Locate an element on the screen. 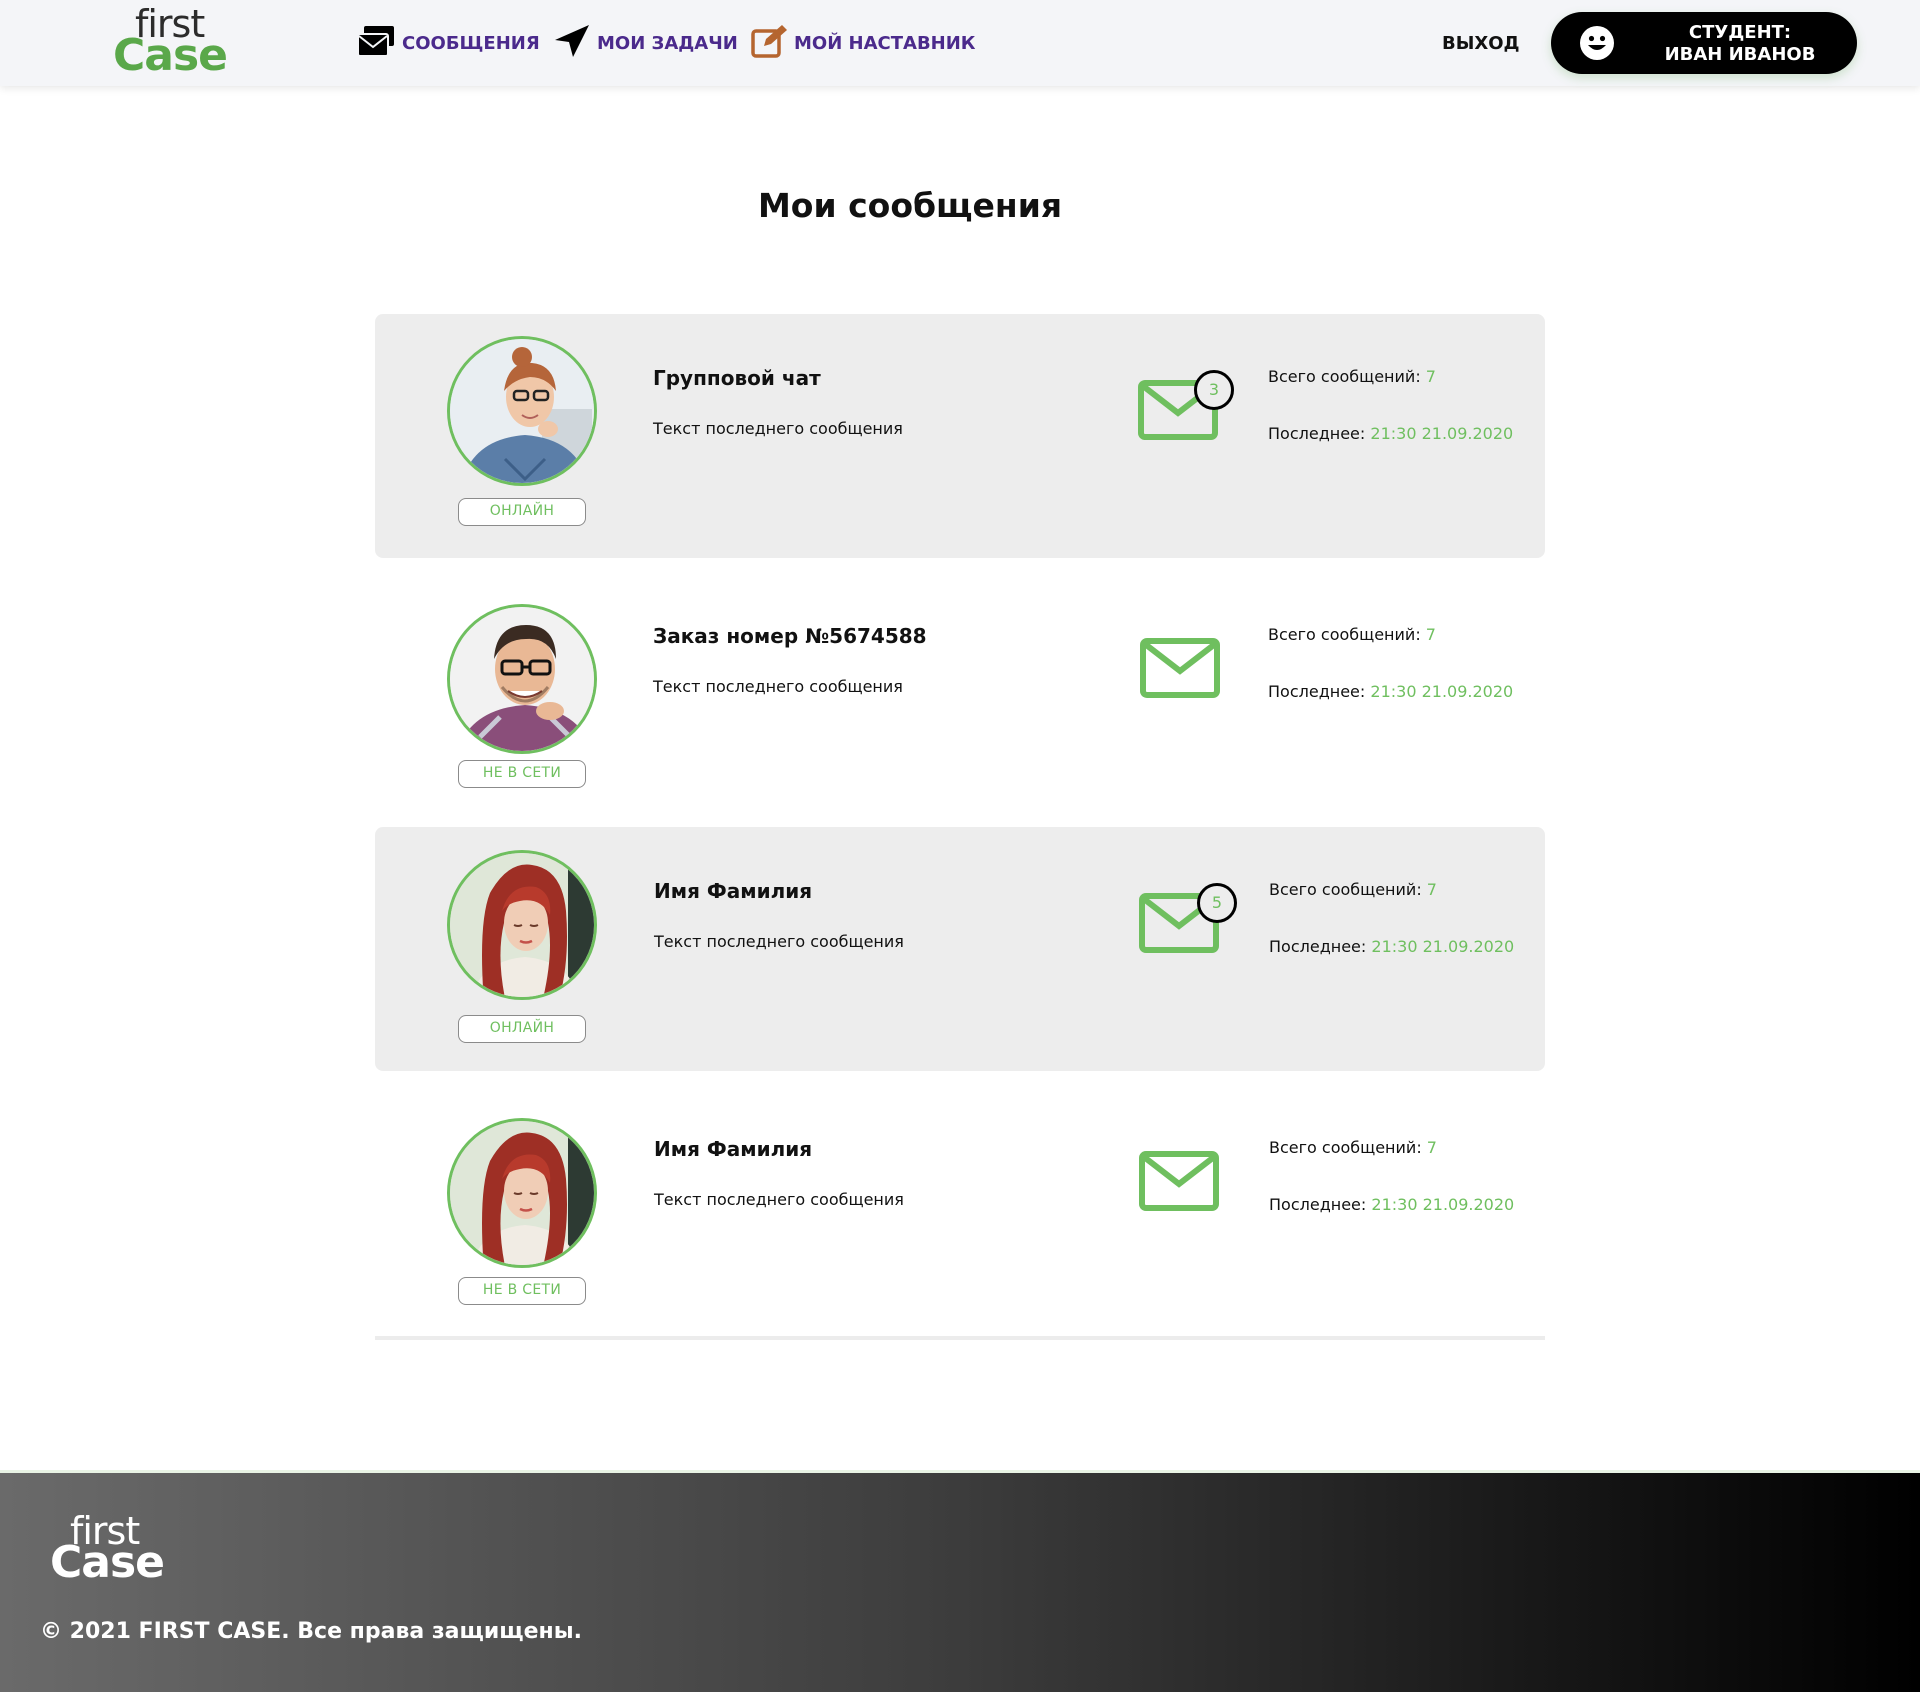 This screenshot has width=1920, height=1692. edit-icon is located at coordinates (769, 43).